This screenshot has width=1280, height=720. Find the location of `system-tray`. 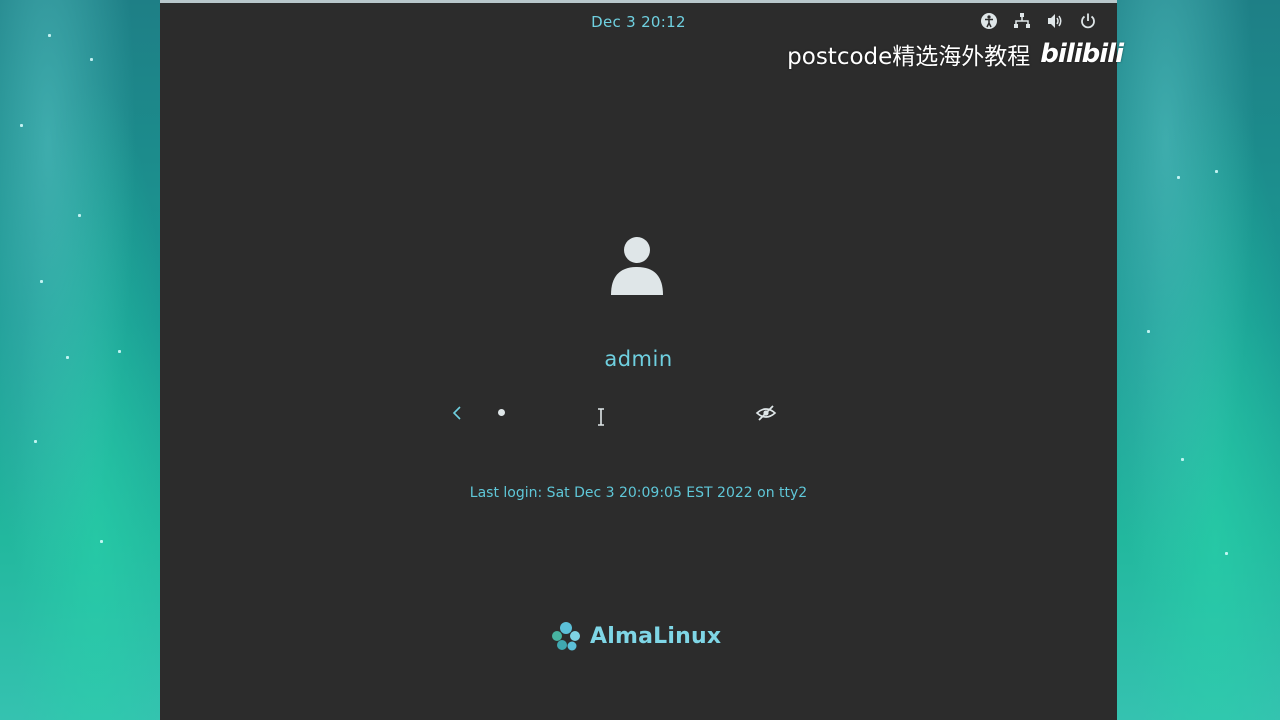

system-tray is located at coordinates (1038, 21).